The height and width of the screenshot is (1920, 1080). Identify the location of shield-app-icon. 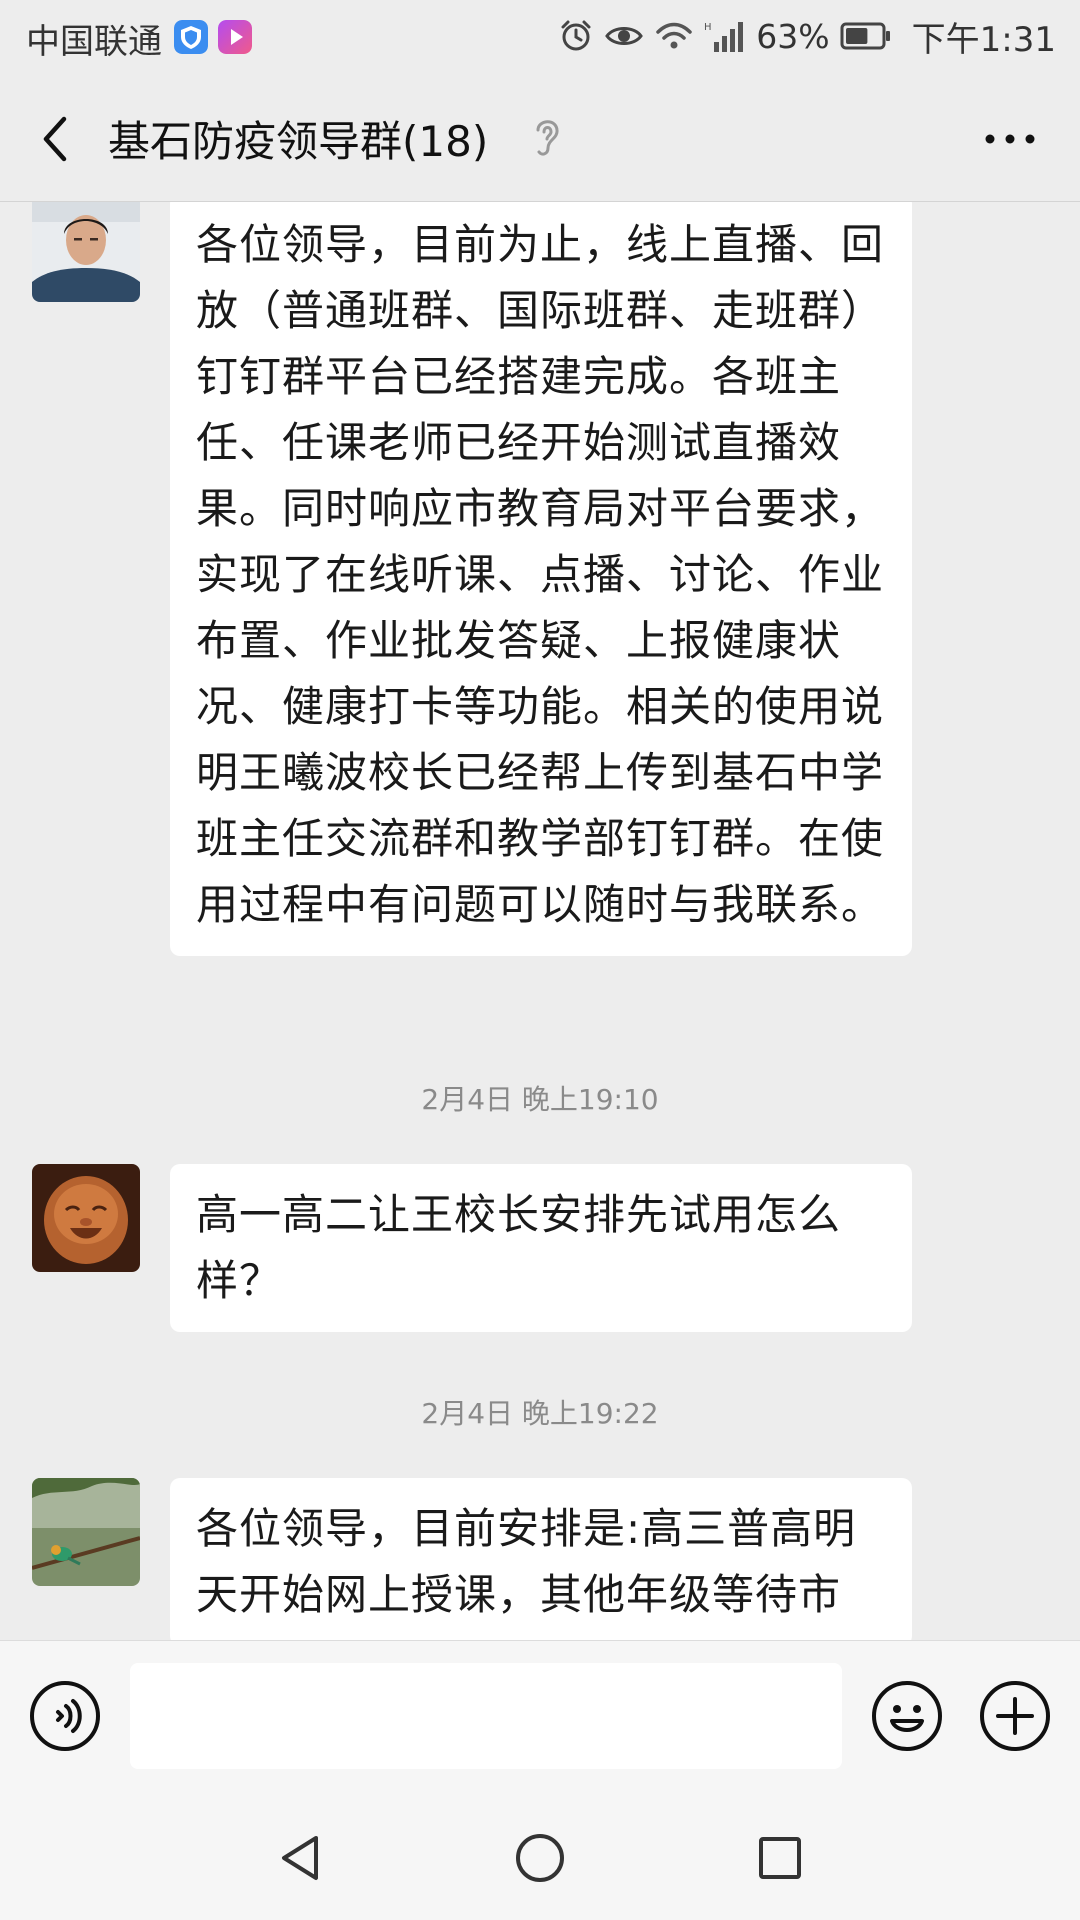
(191, 37).